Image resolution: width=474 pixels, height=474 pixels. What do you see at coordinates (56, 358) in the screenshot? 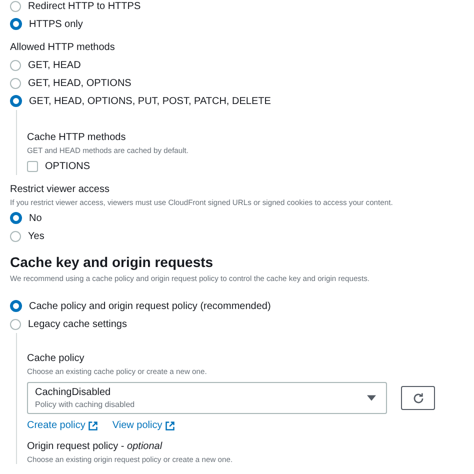
I see `field-label: Cache policy` at bounding box center [56, 358].